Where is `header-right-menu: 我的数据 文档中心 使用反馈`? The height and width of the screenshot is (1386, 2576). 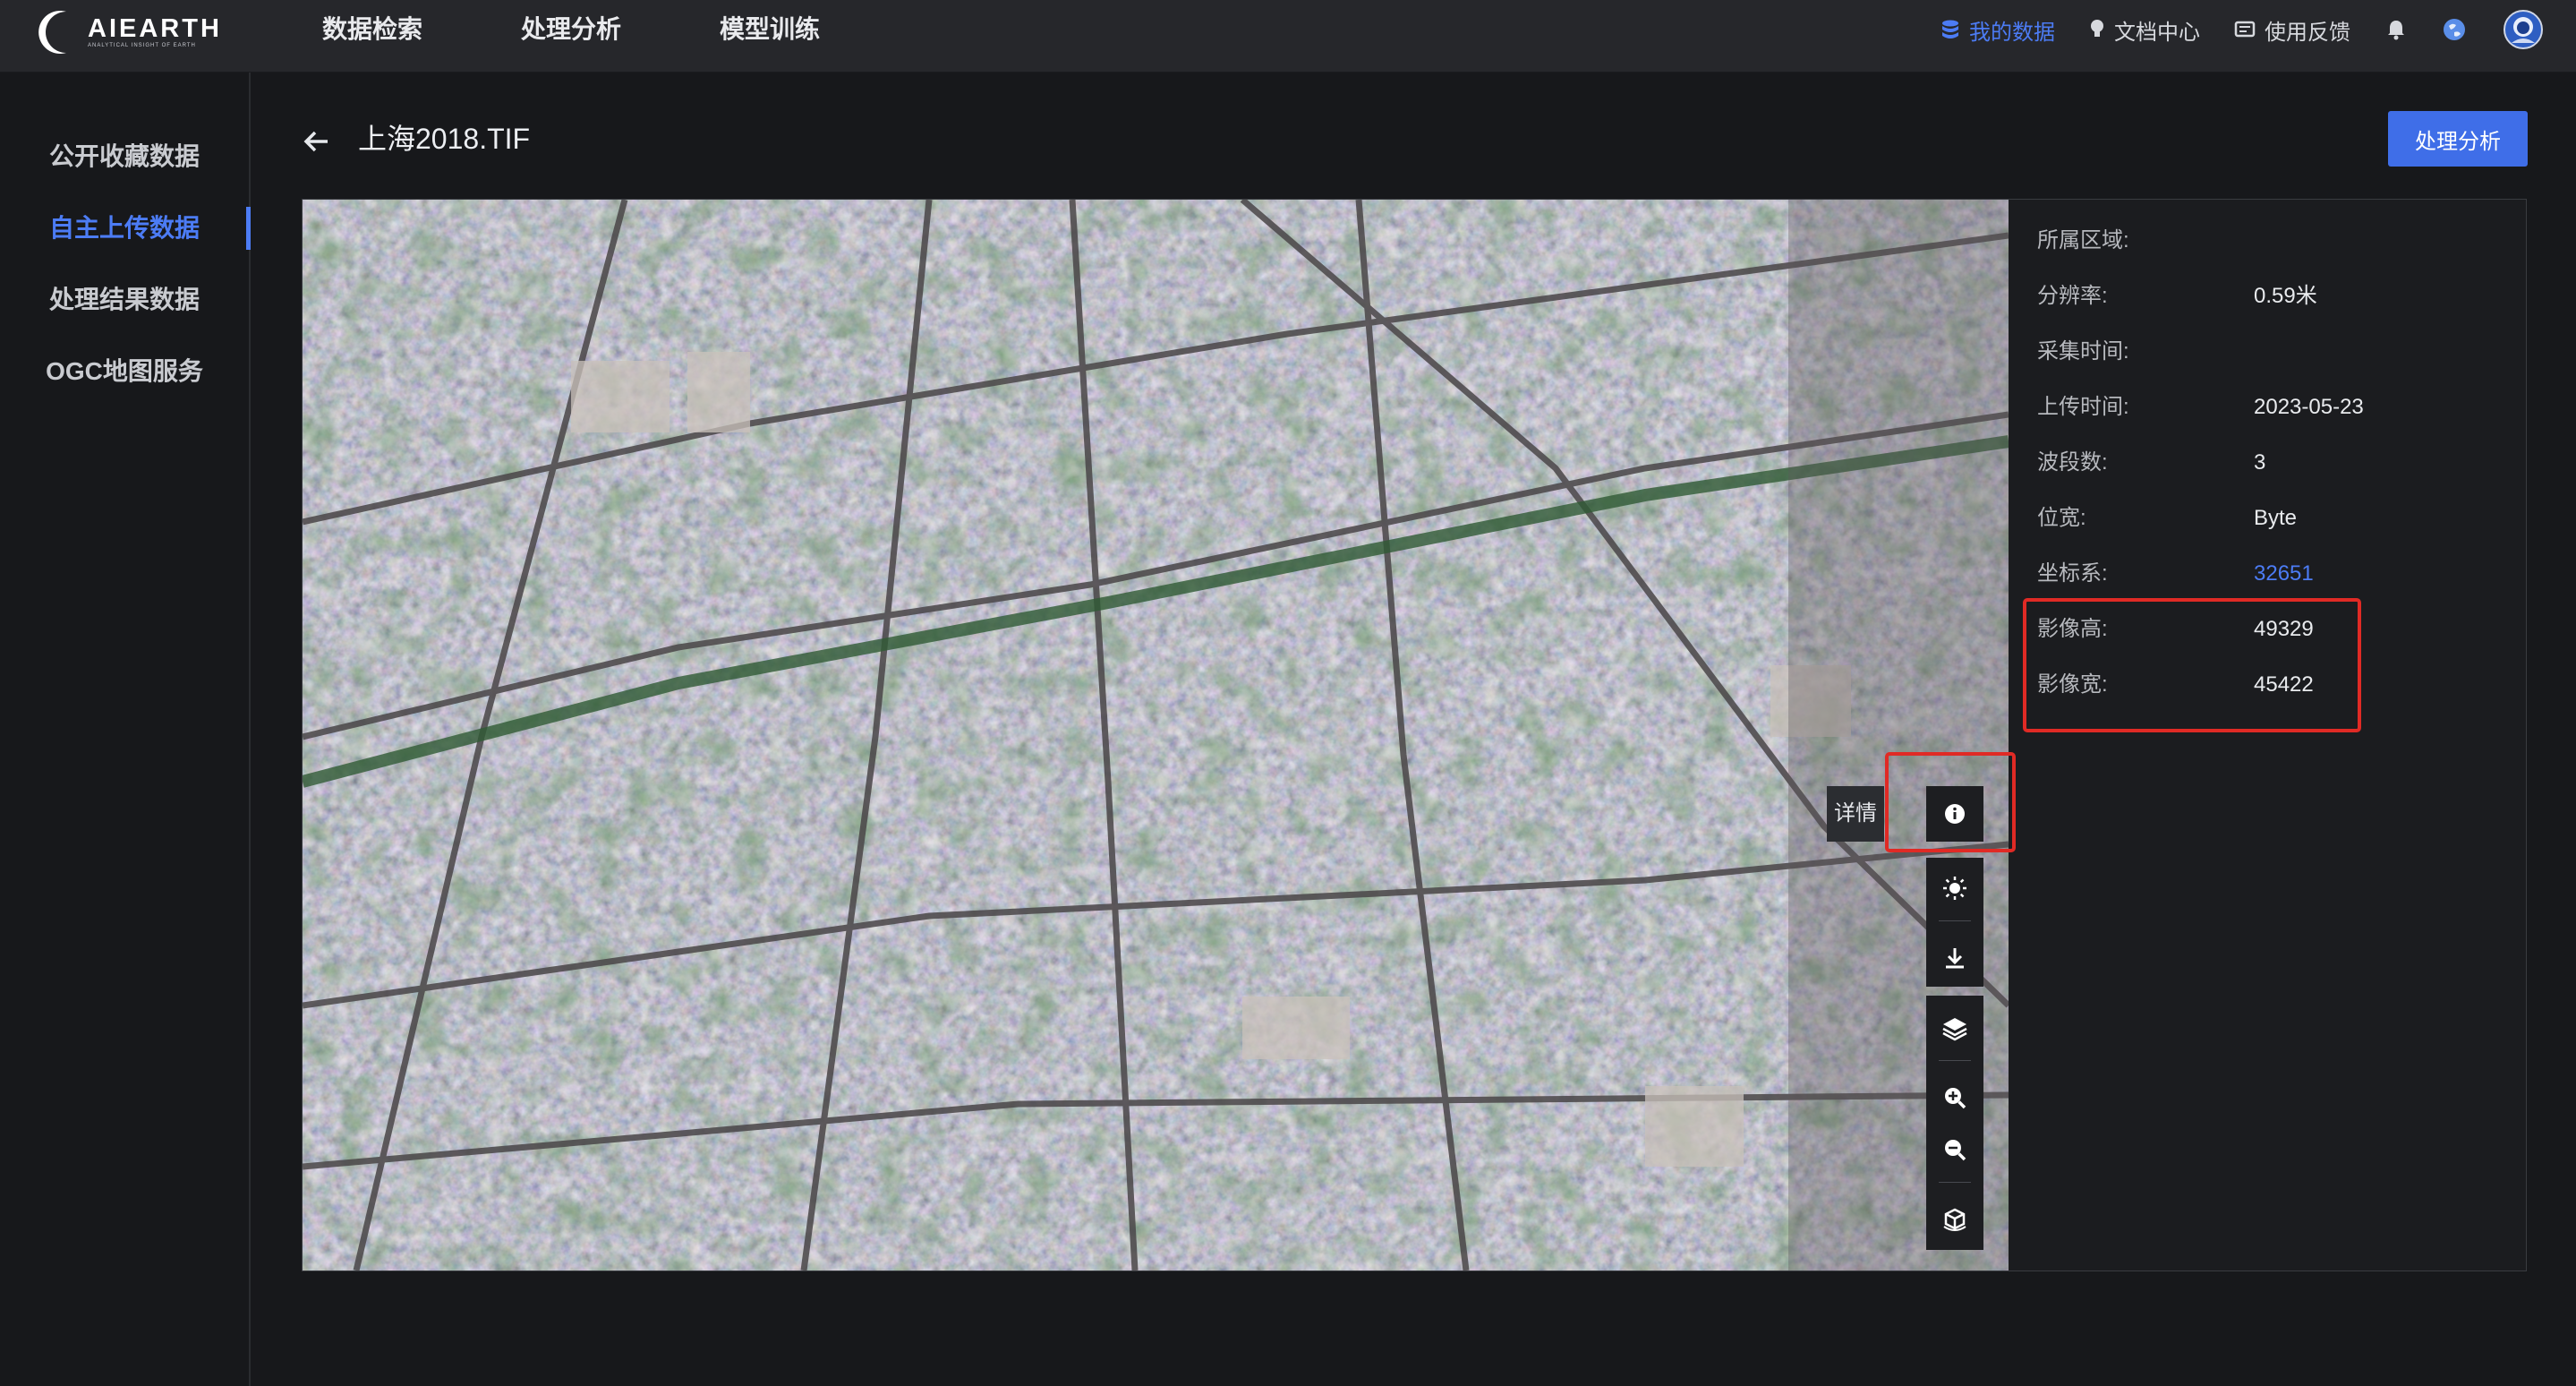 header-right-menu: 我的数据 文档中心 使用反馈 is located at coordinates (2225, 29).